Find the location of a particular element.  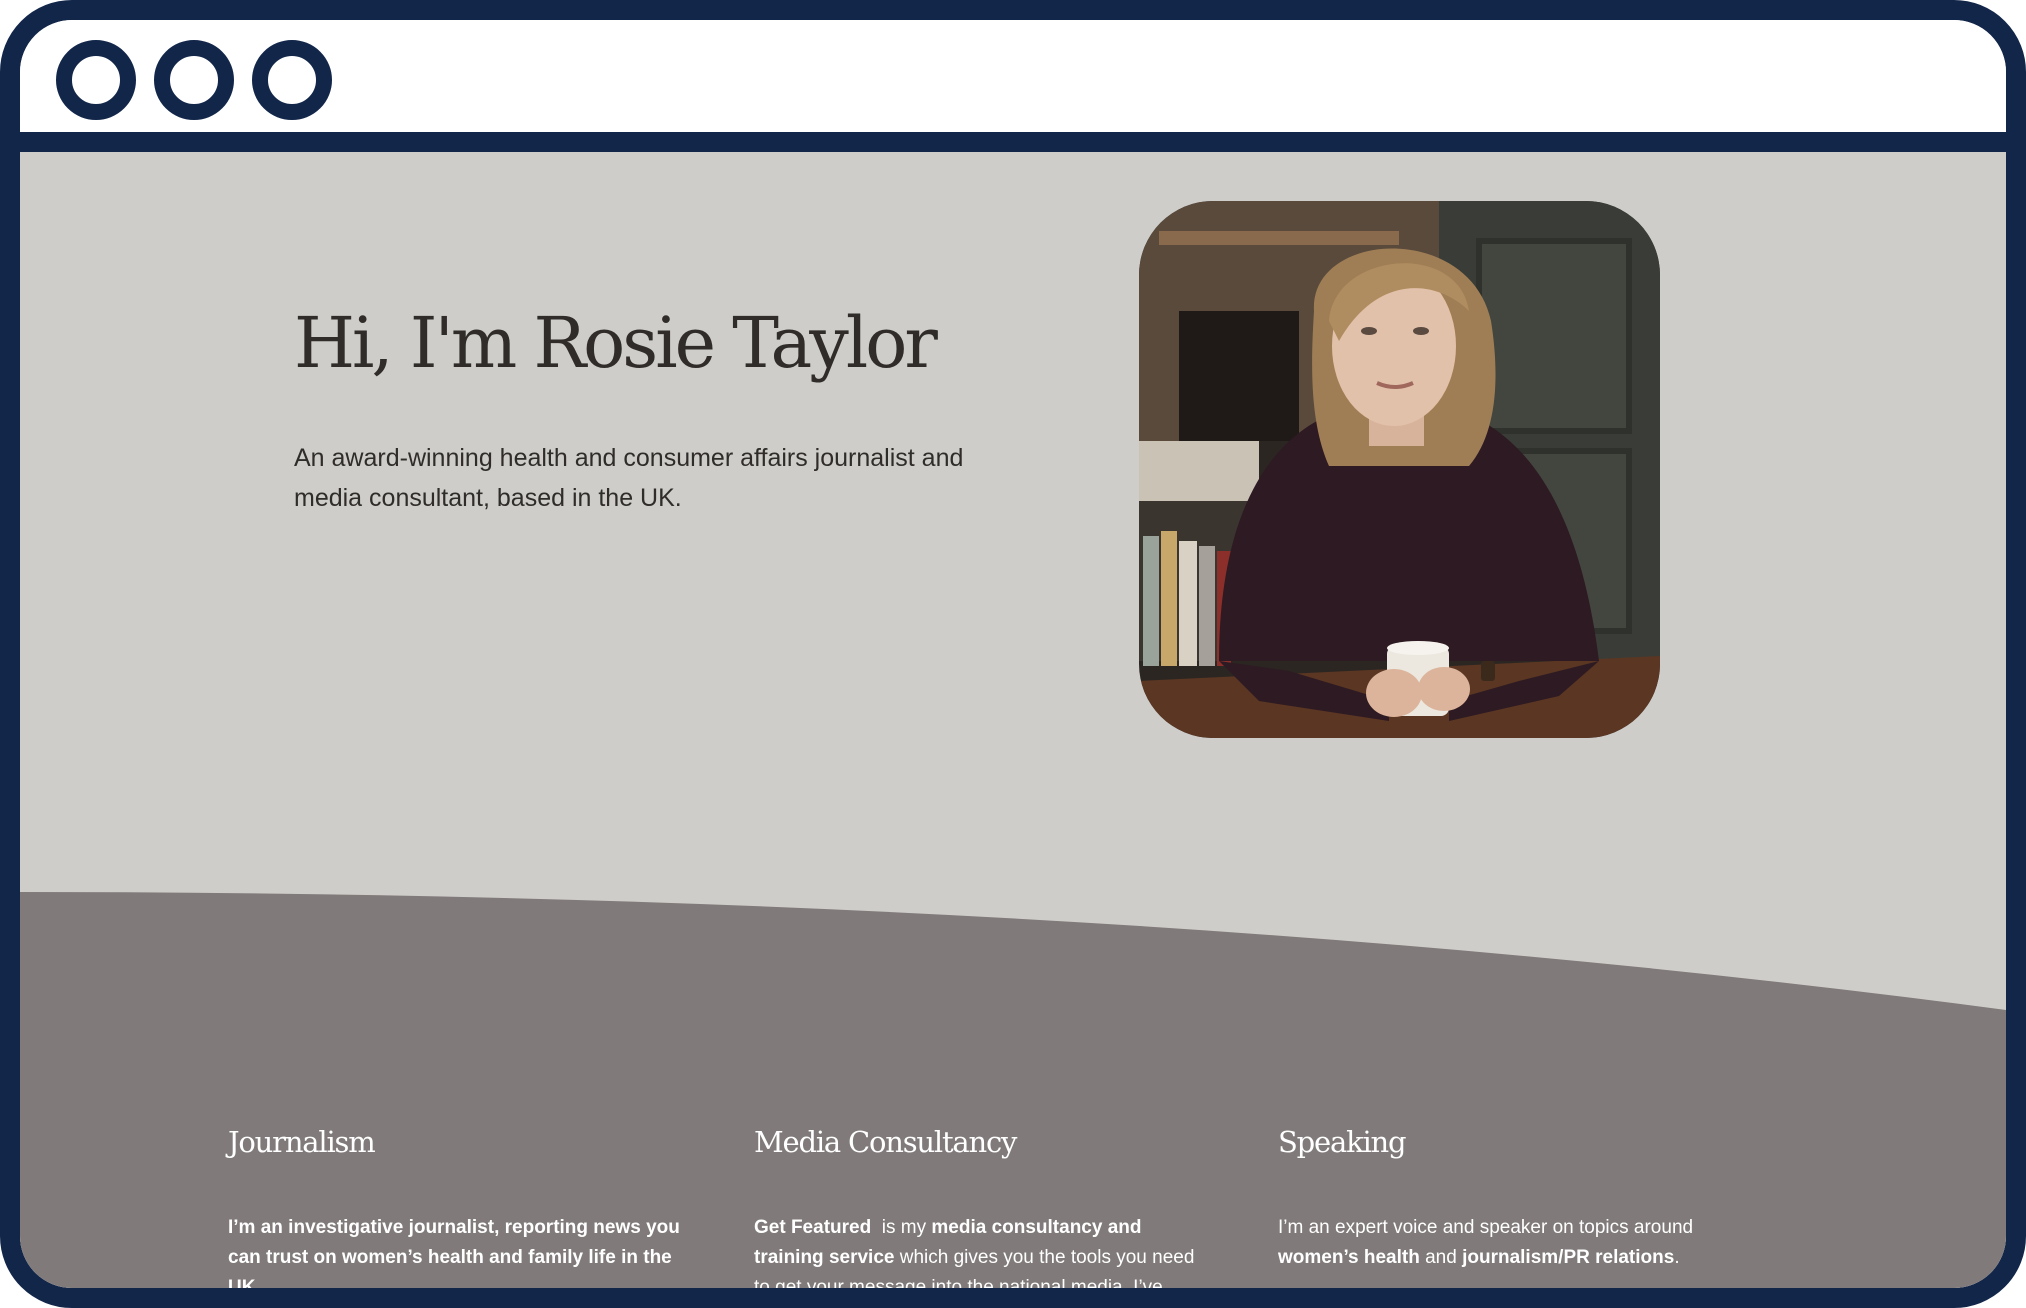

service-body-text: Get Featured is located at coordinates (813, 1227).